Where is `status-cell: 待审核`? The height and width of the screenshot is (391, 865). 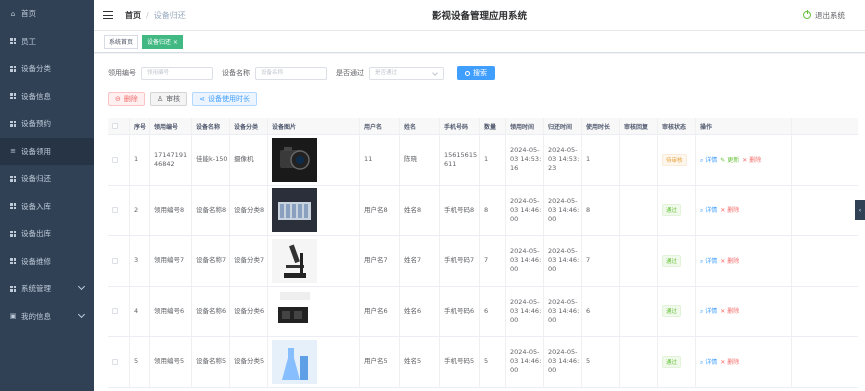
status-cell: 待审核 is located at coordinates (677, 160).